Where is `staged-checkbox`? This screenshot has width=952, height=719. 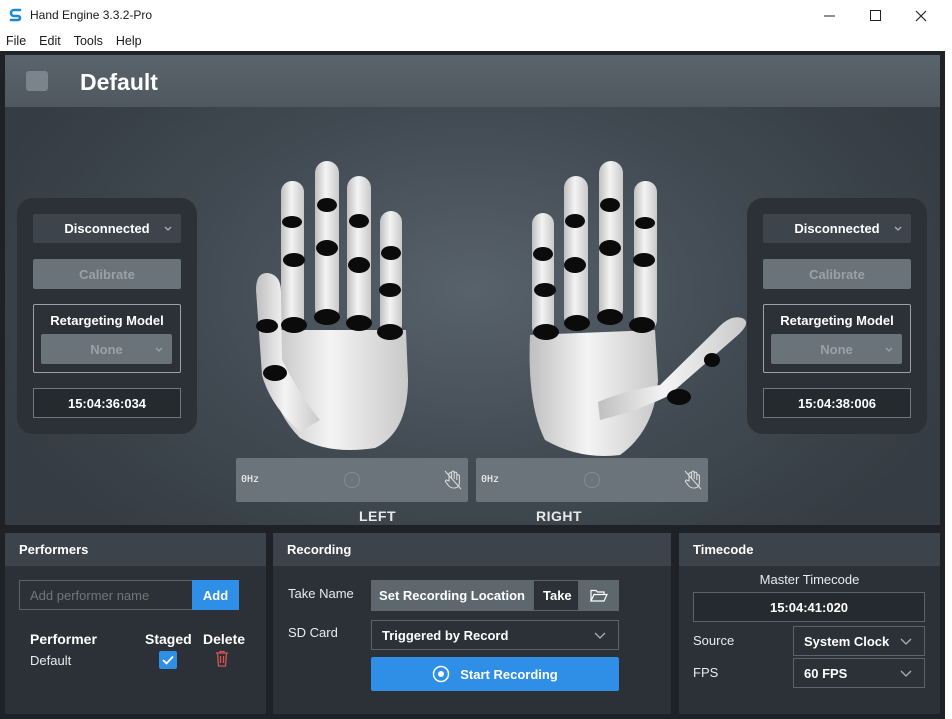 staged-checkbox is located at coordinates (168, 660).